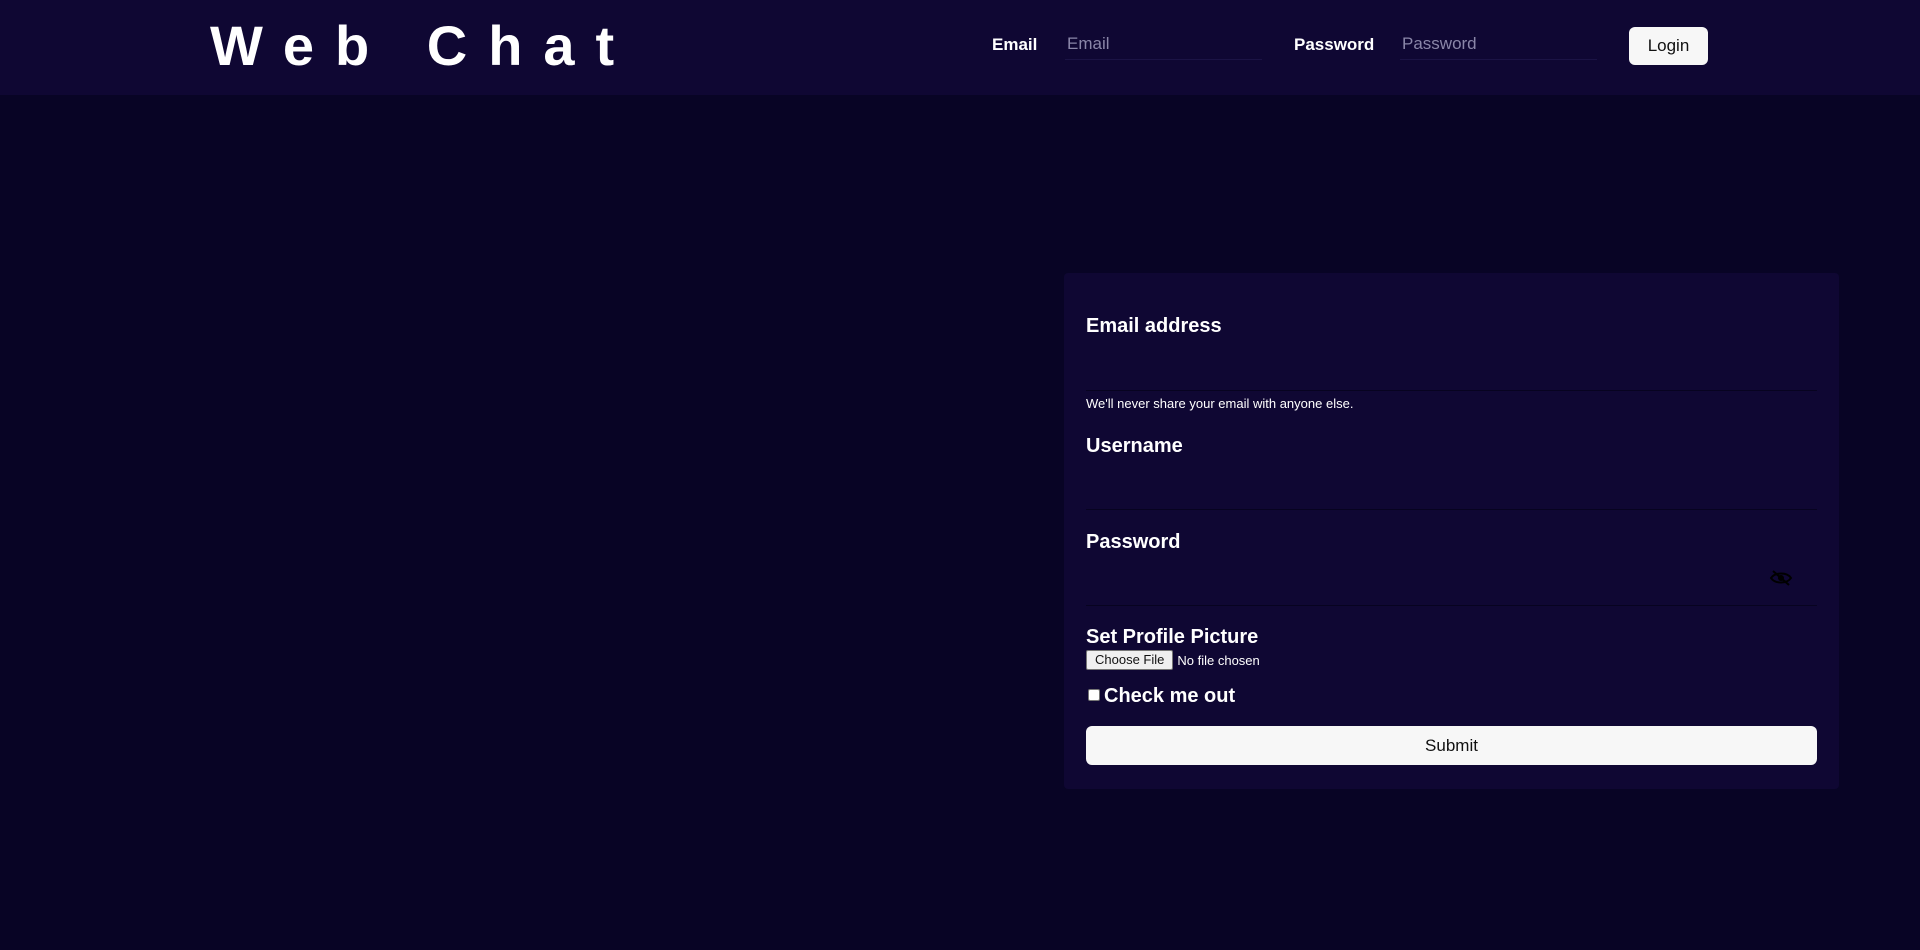 This screenshot has height=950, width=1920. What do you see at coordinates (1451, 366) in the screenshot?
I see `signup-email-input` at bounding box center [1451, 366].